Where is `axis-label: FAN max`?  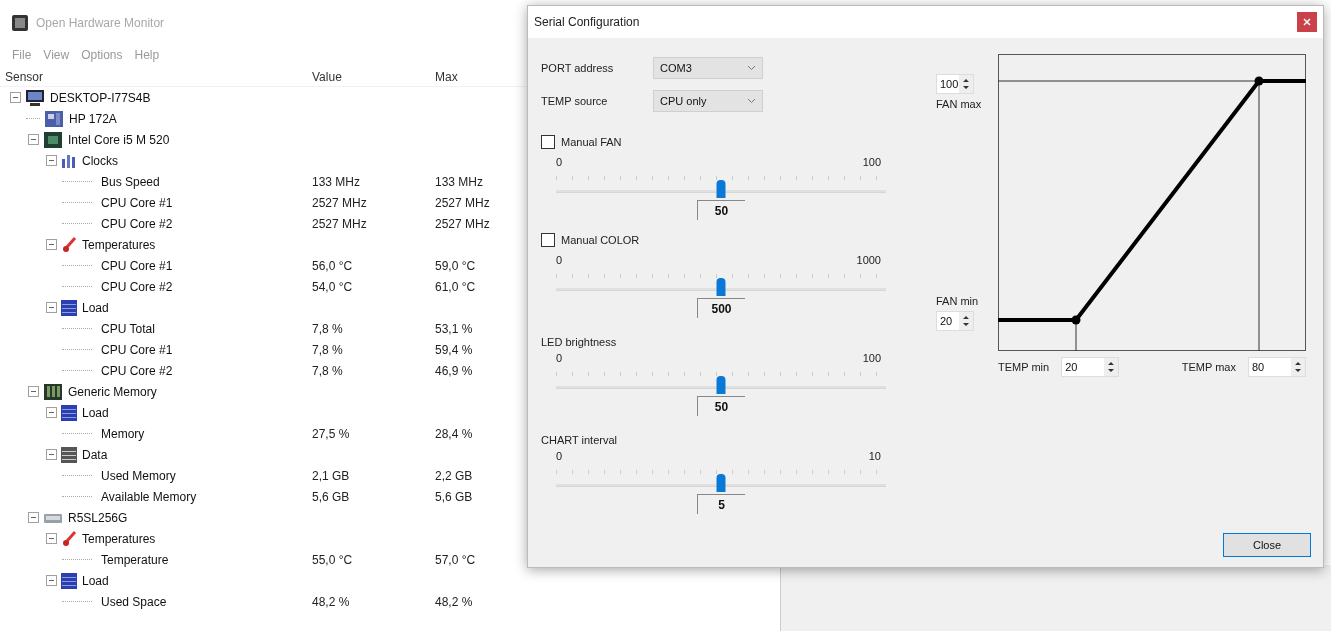 axis-label: FAN max is located at coordinates (959, 104).